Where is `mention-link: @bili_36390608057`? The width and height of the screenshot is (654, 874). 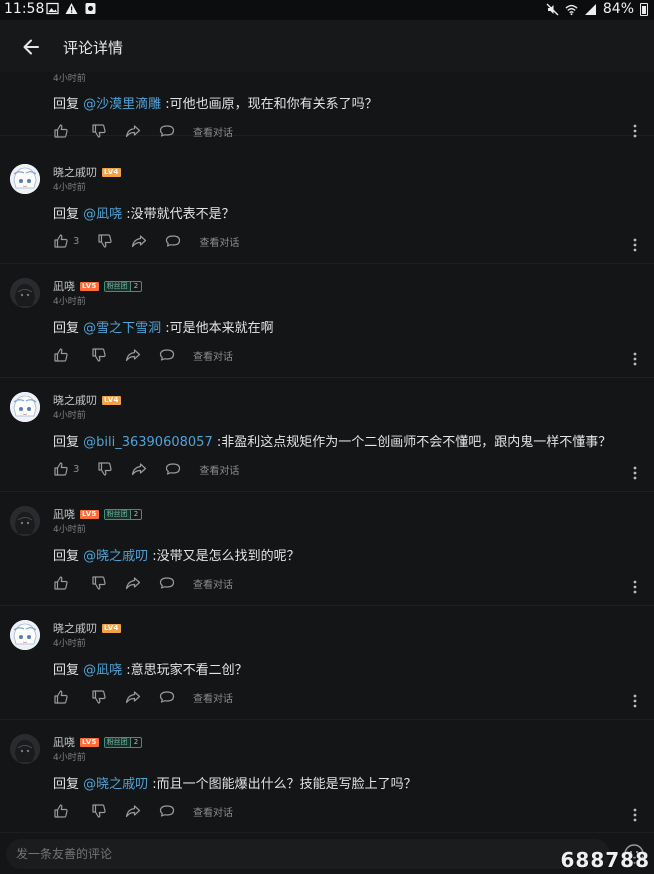 mention-link: @bili_36390608057 is located at coordinates (148, 442).